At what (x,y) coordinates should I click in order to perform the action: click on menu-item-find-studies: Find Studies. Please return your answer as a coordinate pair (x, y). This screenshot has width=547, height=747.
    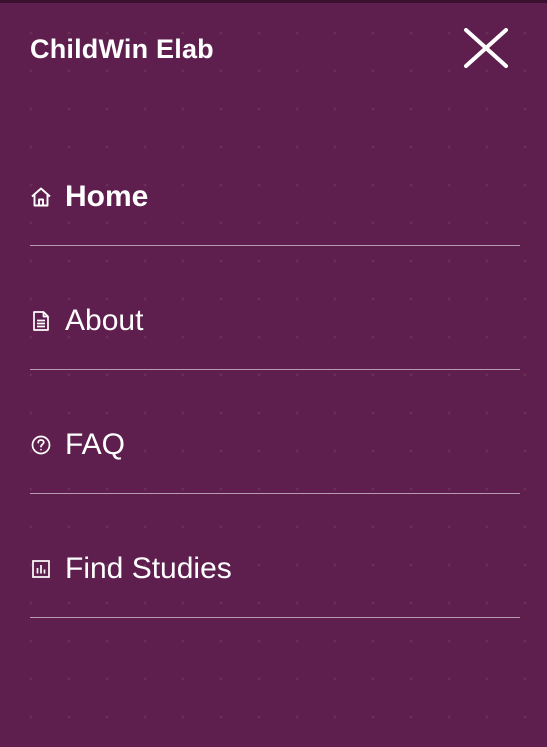
    Looking at the image, I should click on (275, 584).